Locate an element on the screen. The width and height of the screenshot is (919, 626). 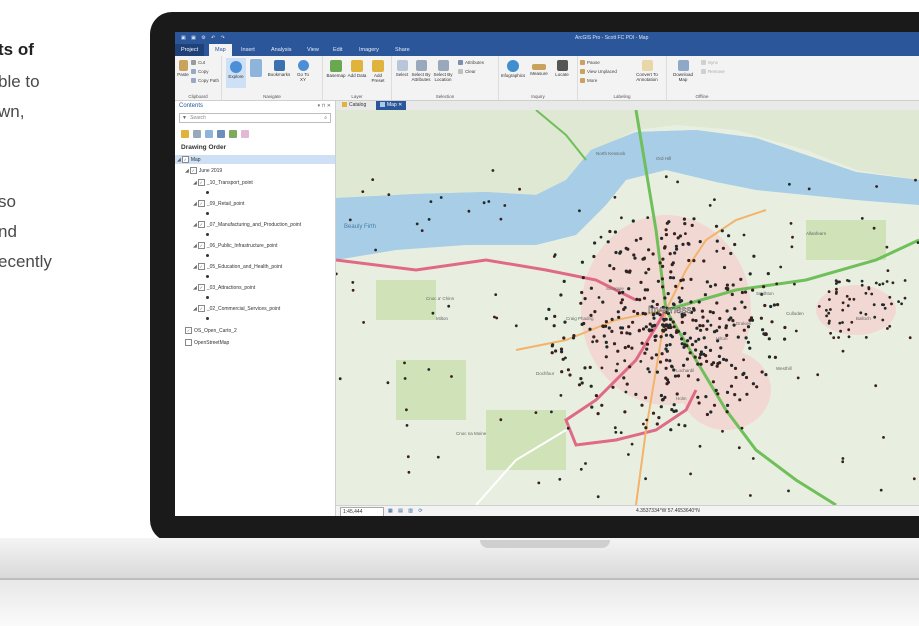
collapse-caret-icon: ◢ is located at coordinates (195, 225).